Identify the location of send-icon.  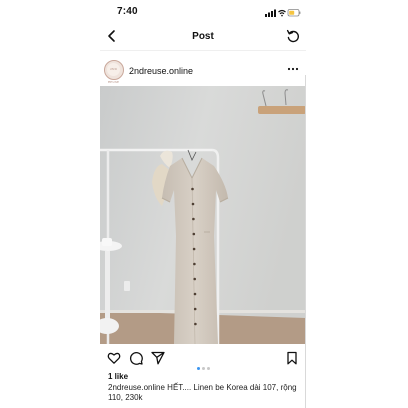
(158, 358).